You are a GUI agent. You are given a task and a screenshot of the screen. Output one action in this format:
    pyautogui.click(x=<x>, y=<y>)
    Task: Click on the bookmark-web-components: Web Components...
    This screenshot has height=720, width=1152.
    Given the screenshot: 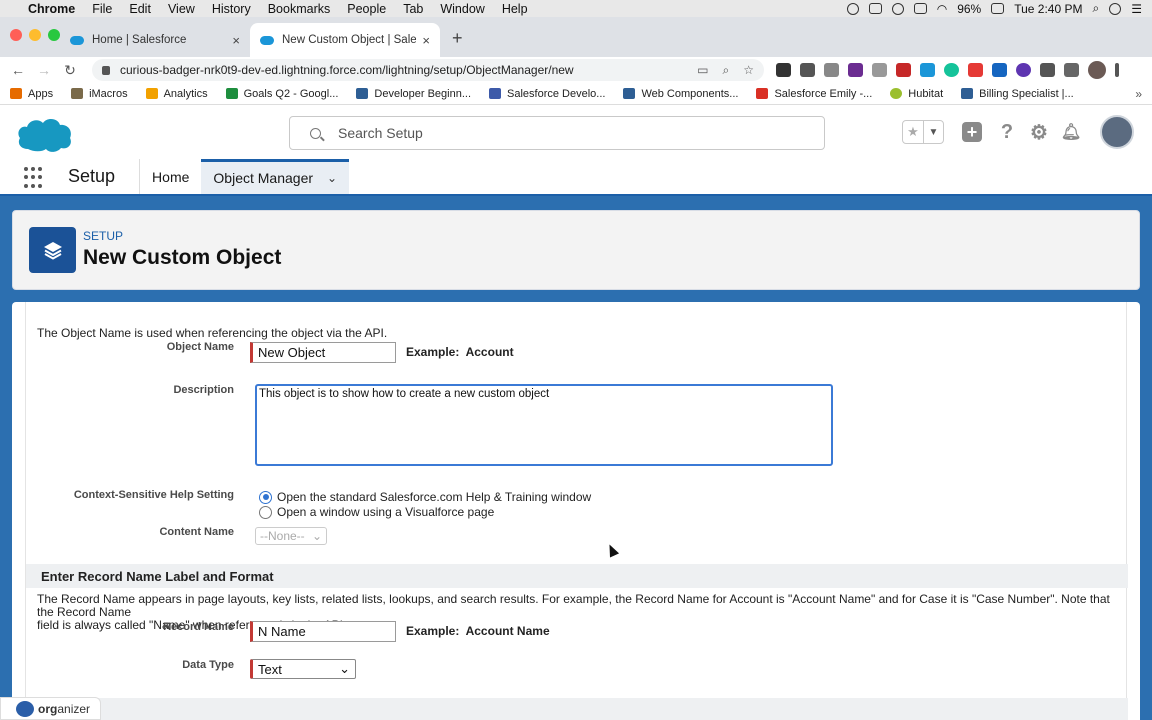 What is the action you would take?
    pyautogui.click(x=680, y=94)
    